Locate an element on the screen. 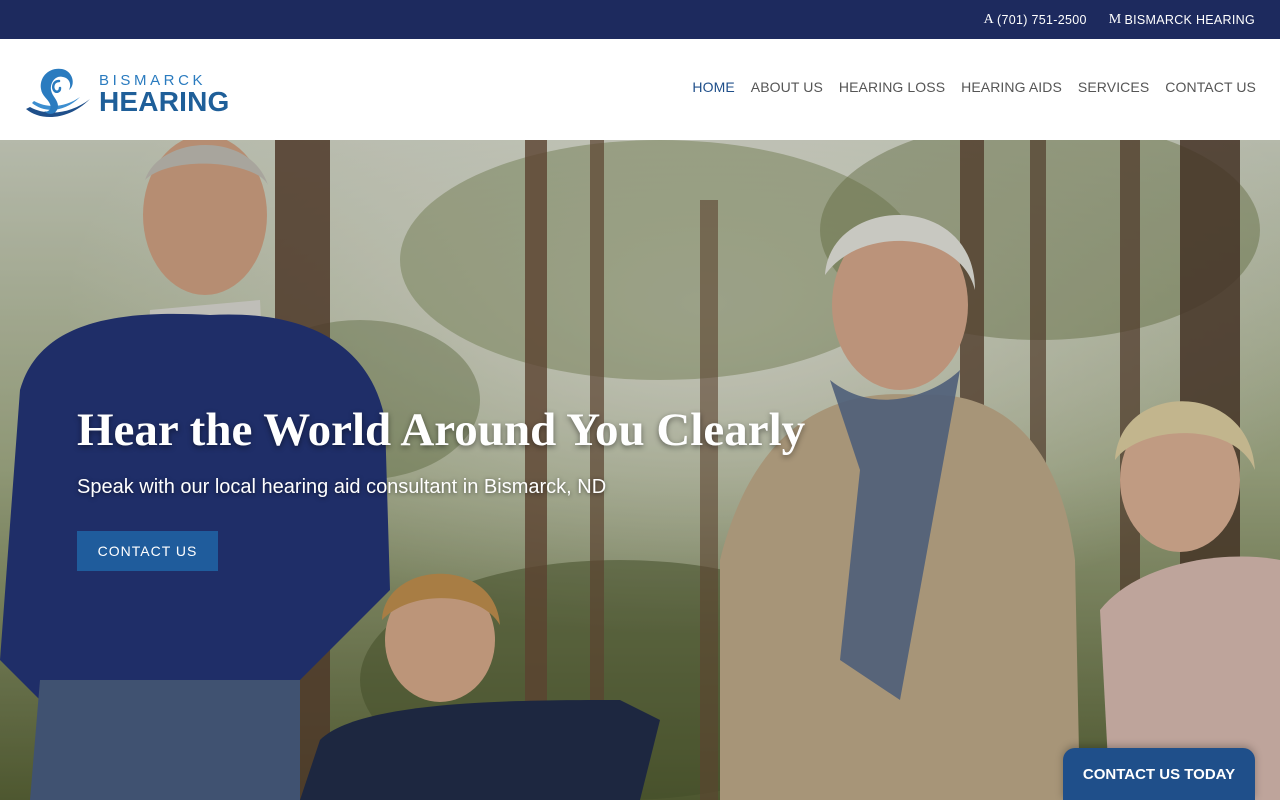 The image size is (1280, 800). logo-text-bottom: HEARING is located at coordinates (164, 101).